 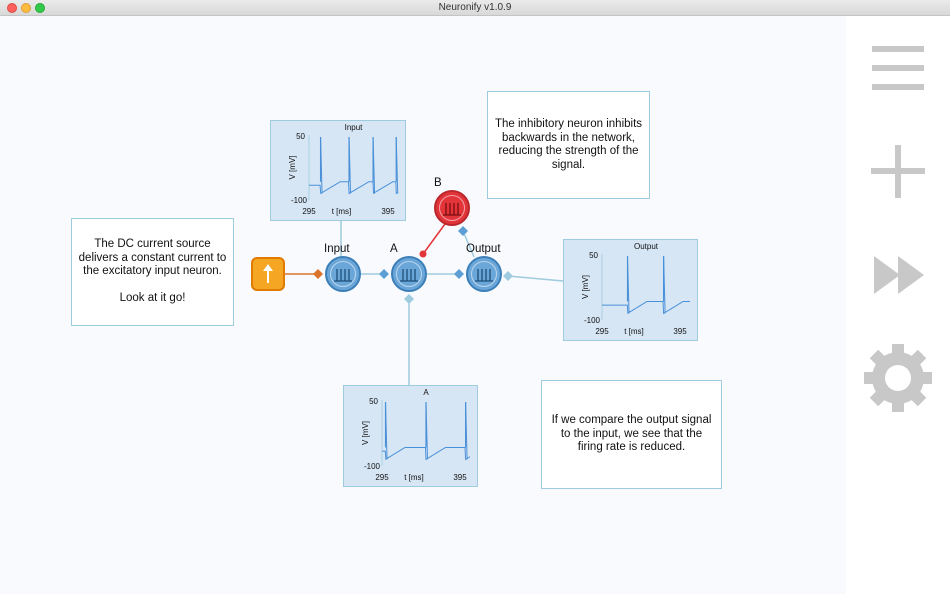 I want to click on a-scope-xmin: 295, so click(x=382, y=477).